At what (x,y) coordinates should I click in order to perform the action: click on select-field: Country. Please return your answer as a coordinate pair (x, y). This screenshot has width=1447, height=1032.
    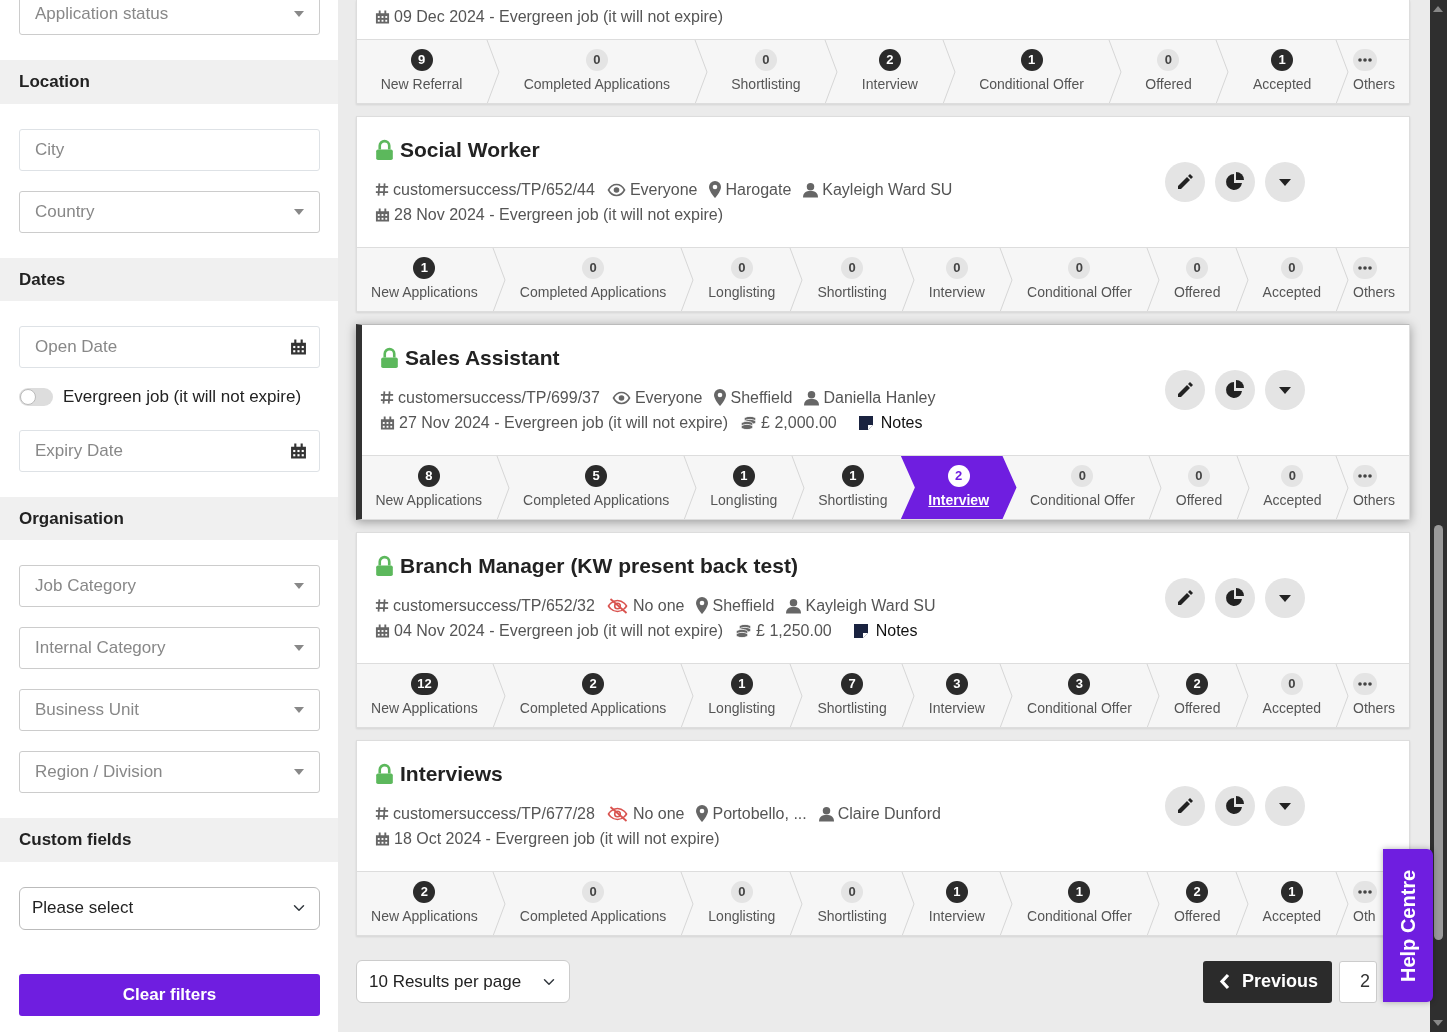
    Looking at the image, I should click on (169, 211).